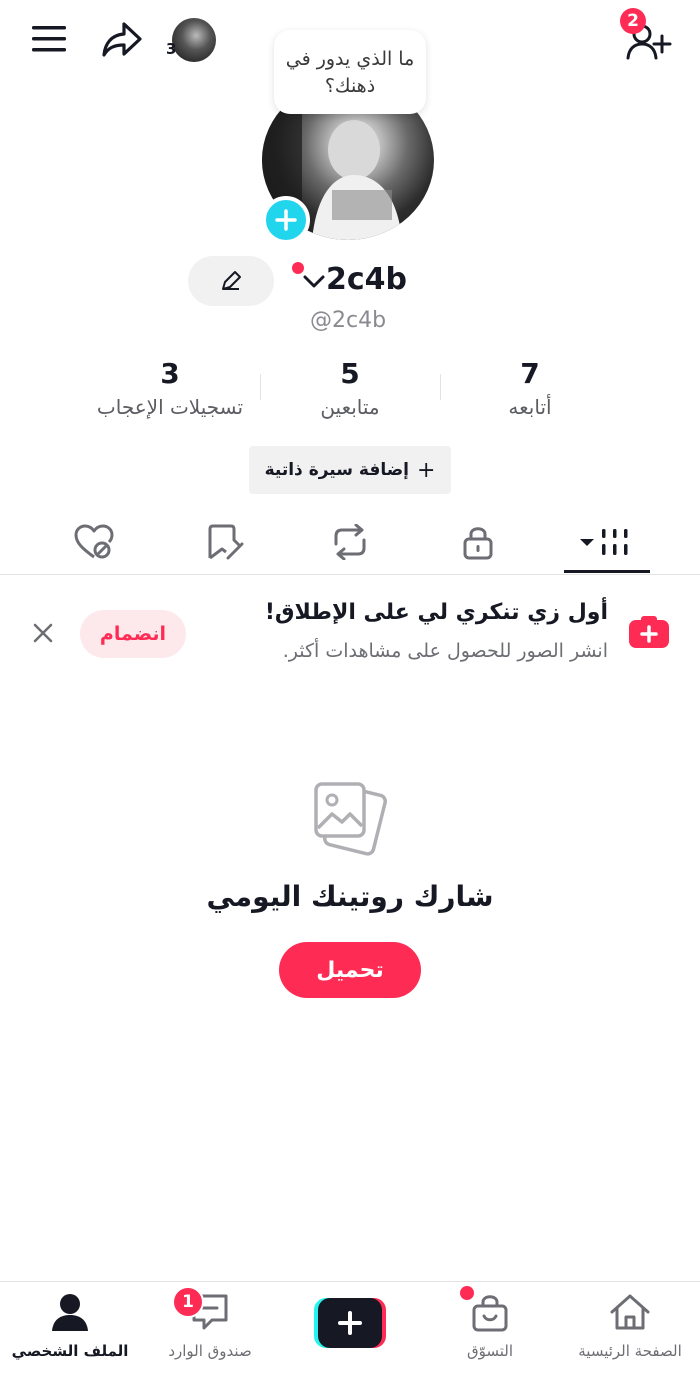 The image size is (700, 1395). Describe the element at coordinates (170, 407) in the screenshot. I see `likes-label: تسجيلات الإعجاب` at that location.